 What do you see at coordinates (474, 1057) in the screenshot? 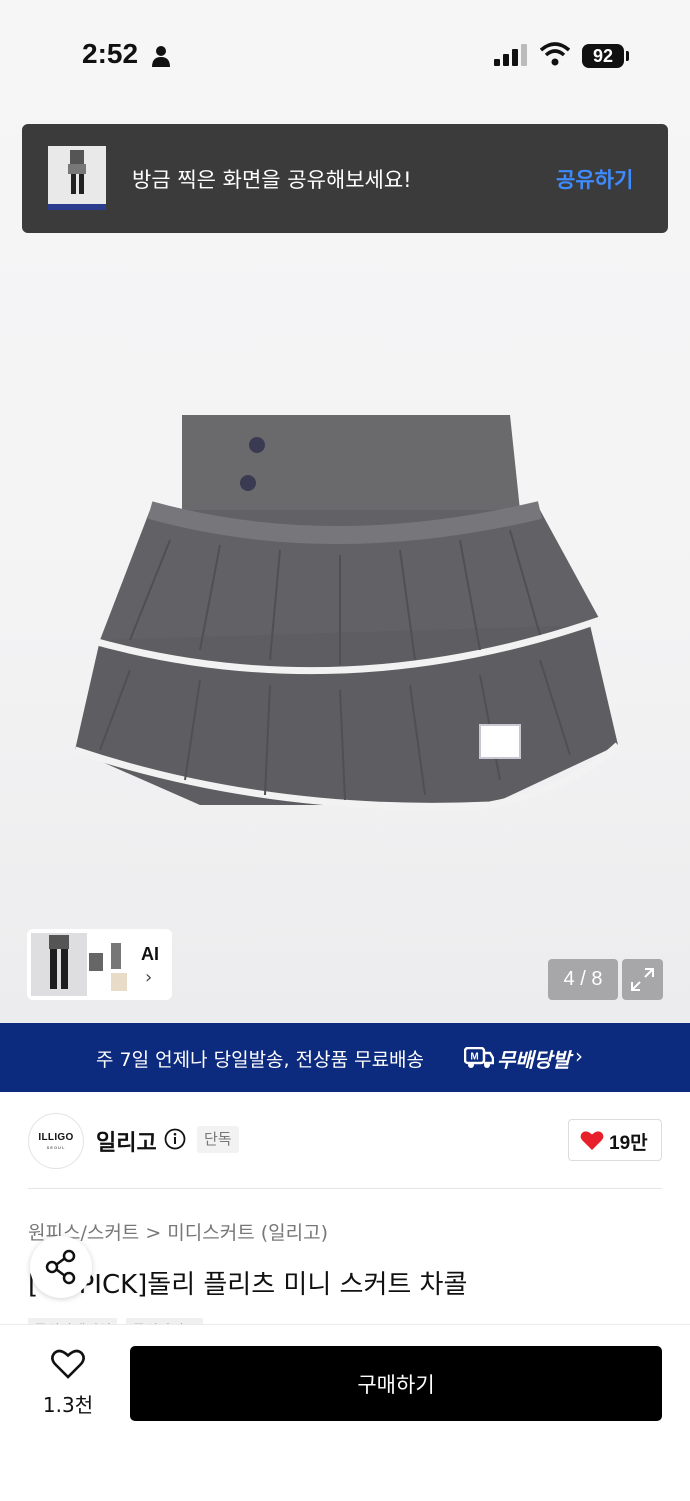
I see `banner-logo-letter: M` at bounding box center [474, 1057].